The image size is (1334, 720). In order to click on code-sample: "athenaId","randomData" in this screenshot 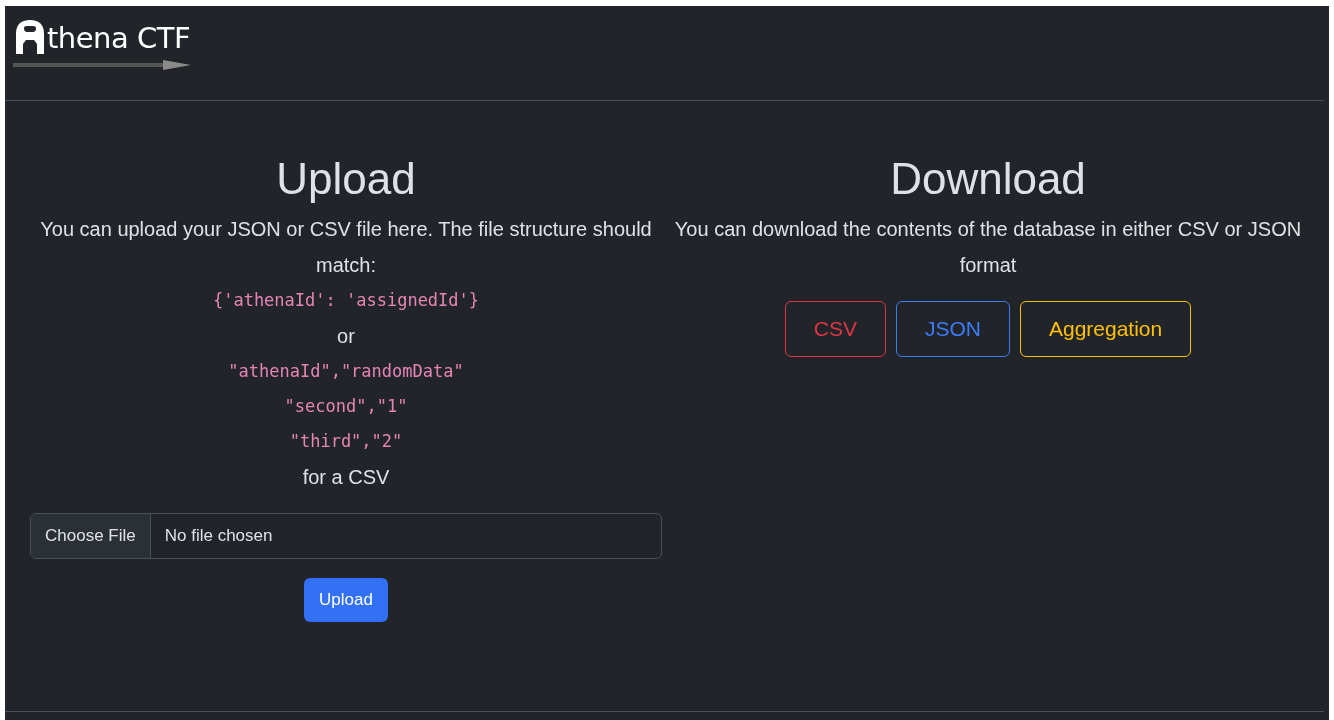, I will do `click(346, 371)`.